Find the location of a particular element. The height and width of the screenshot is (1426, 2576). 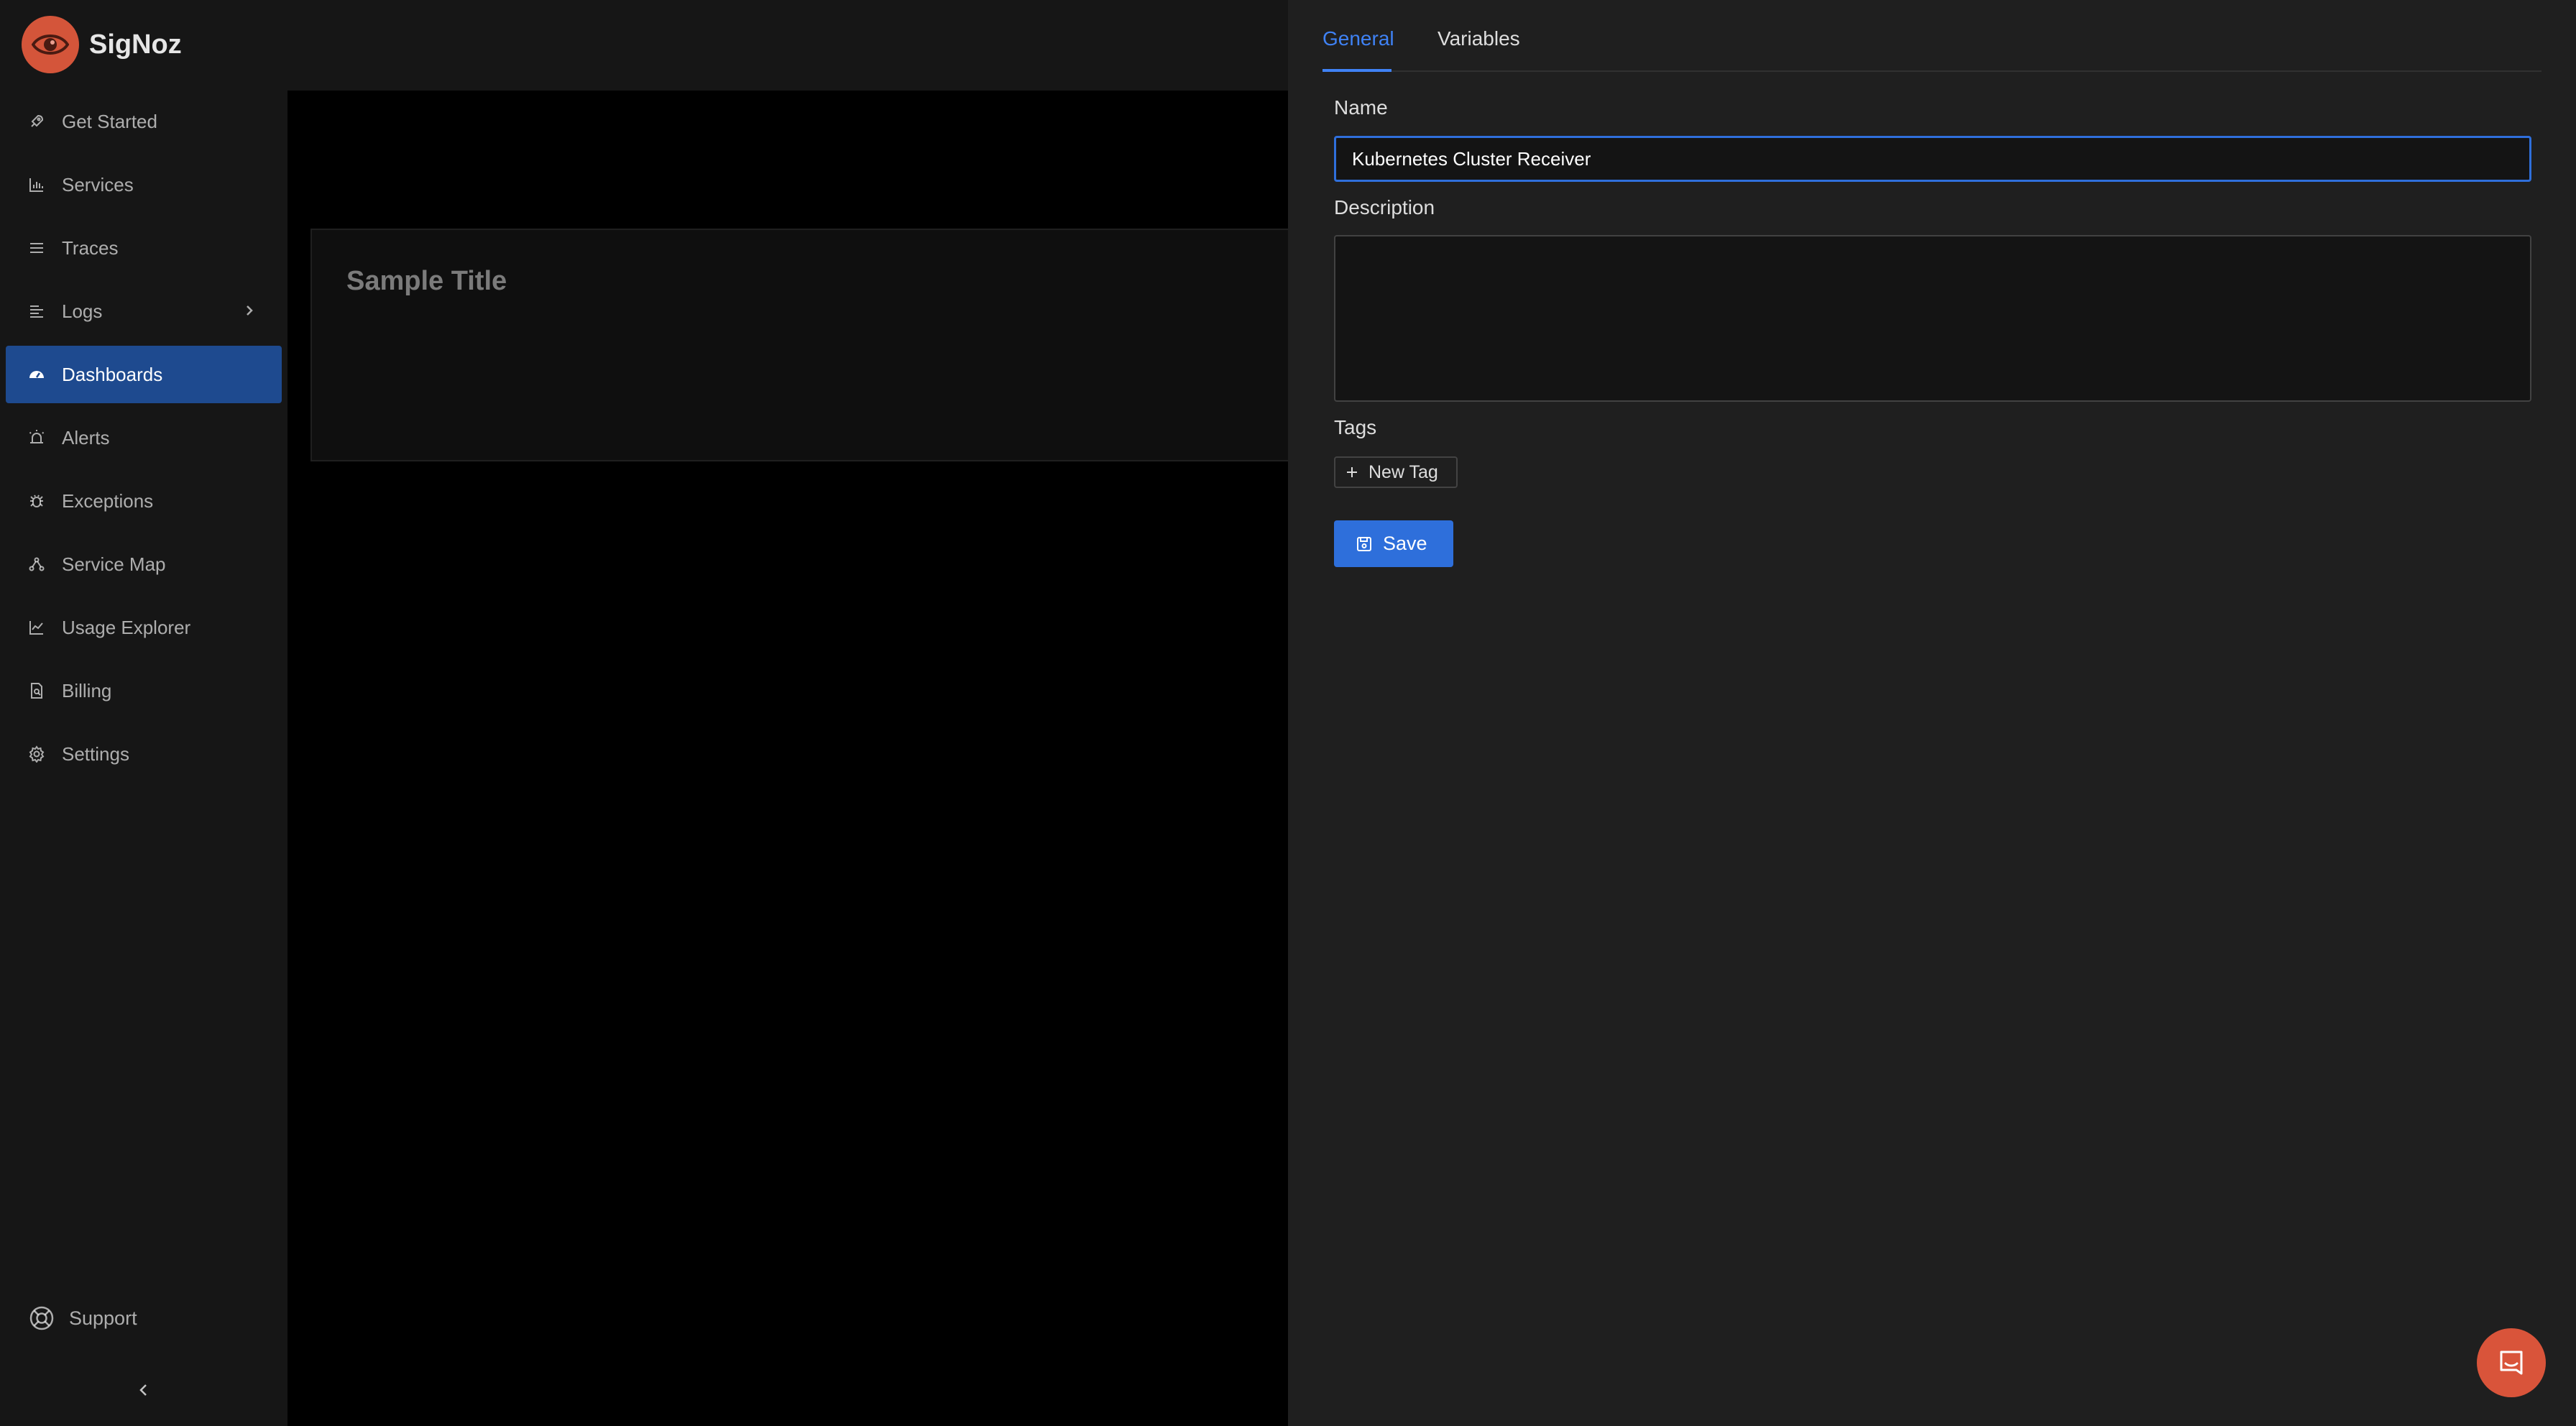

sidebar-item-usage-explorer: Usage Explorer is located at coordinates (144, 627).